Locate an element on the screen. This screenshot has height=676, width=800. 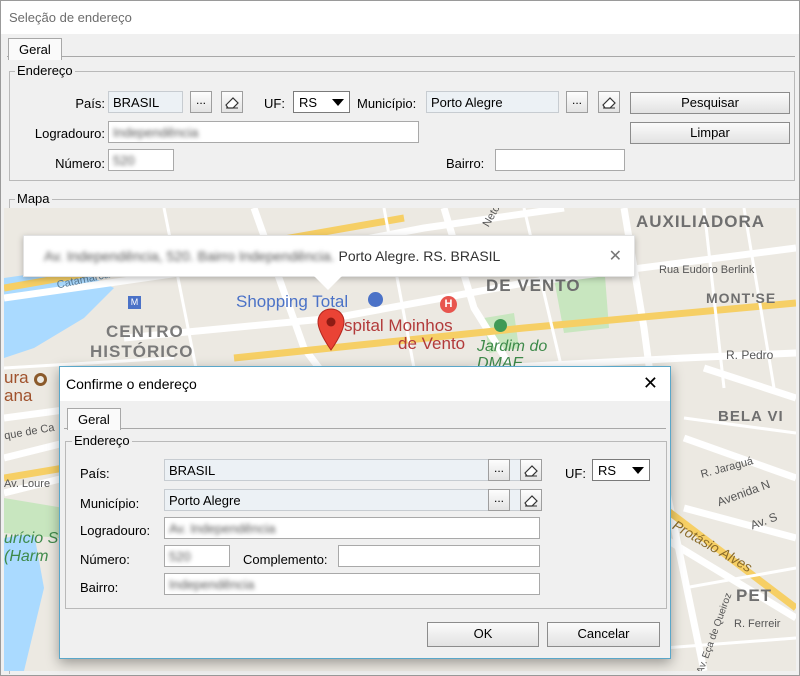
dialog-uf-combobox: RS is located at coordinates (621, 470).